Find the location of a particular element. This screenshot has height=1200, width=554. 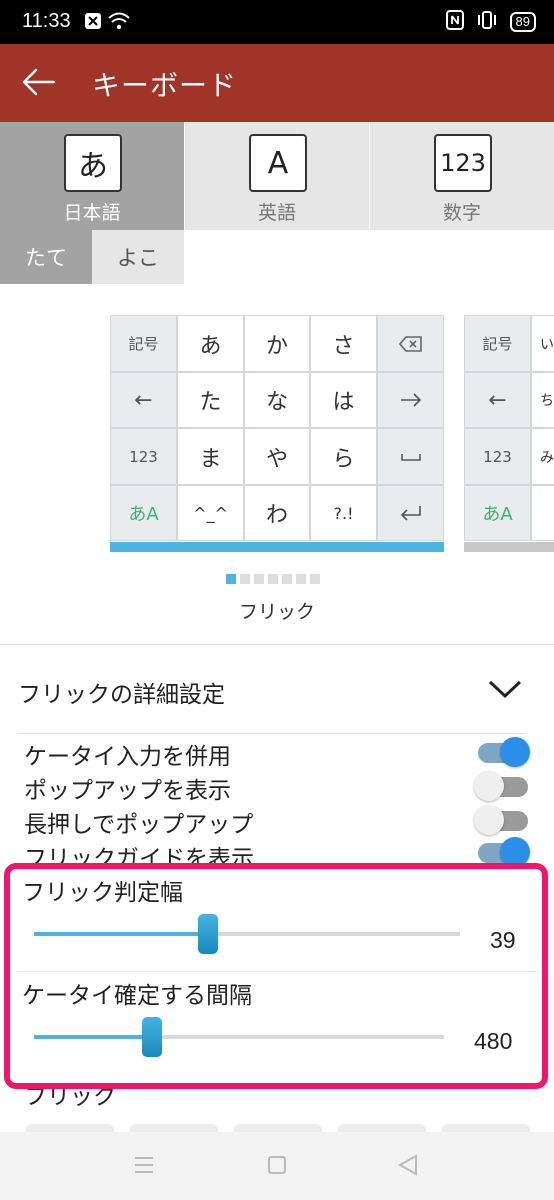

tab-english: A 英語 is located at coordinates (277, 176).